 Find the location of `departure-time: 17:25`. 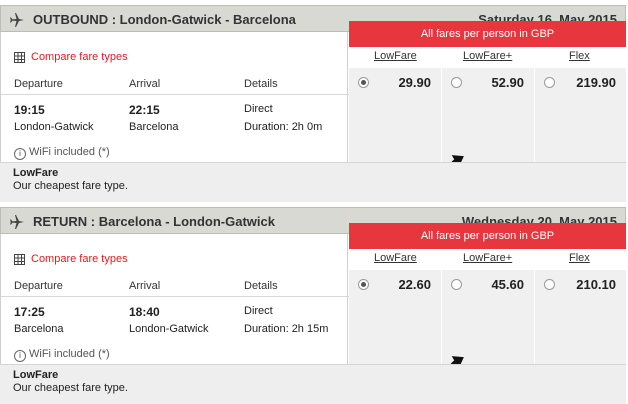

departure-time: 17:25 is located at coordinates (29, 312).